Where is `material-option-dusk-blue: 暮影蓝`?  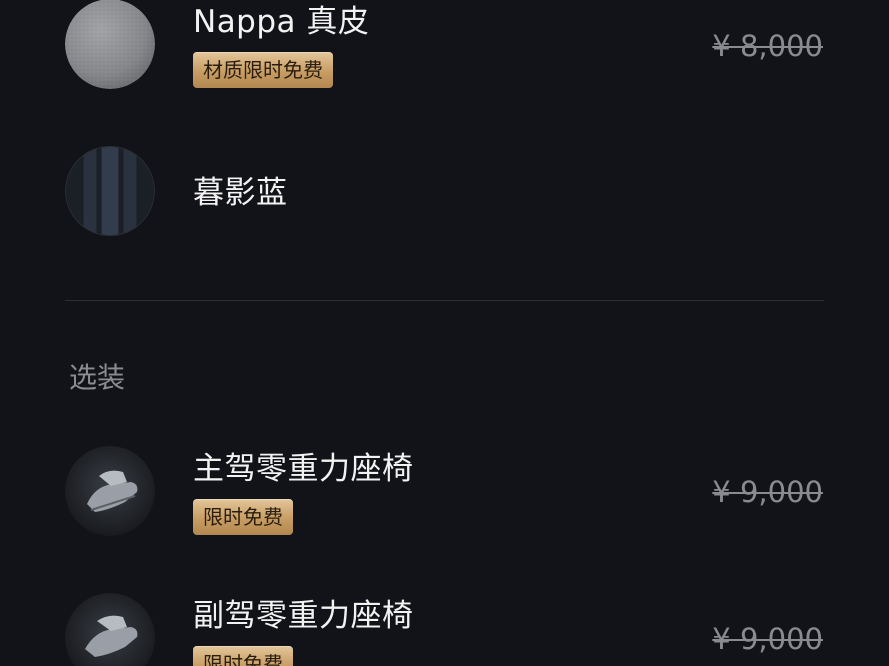
material-option-dusk-blue: 暮影蓝 is located at coordinates (444, 193).